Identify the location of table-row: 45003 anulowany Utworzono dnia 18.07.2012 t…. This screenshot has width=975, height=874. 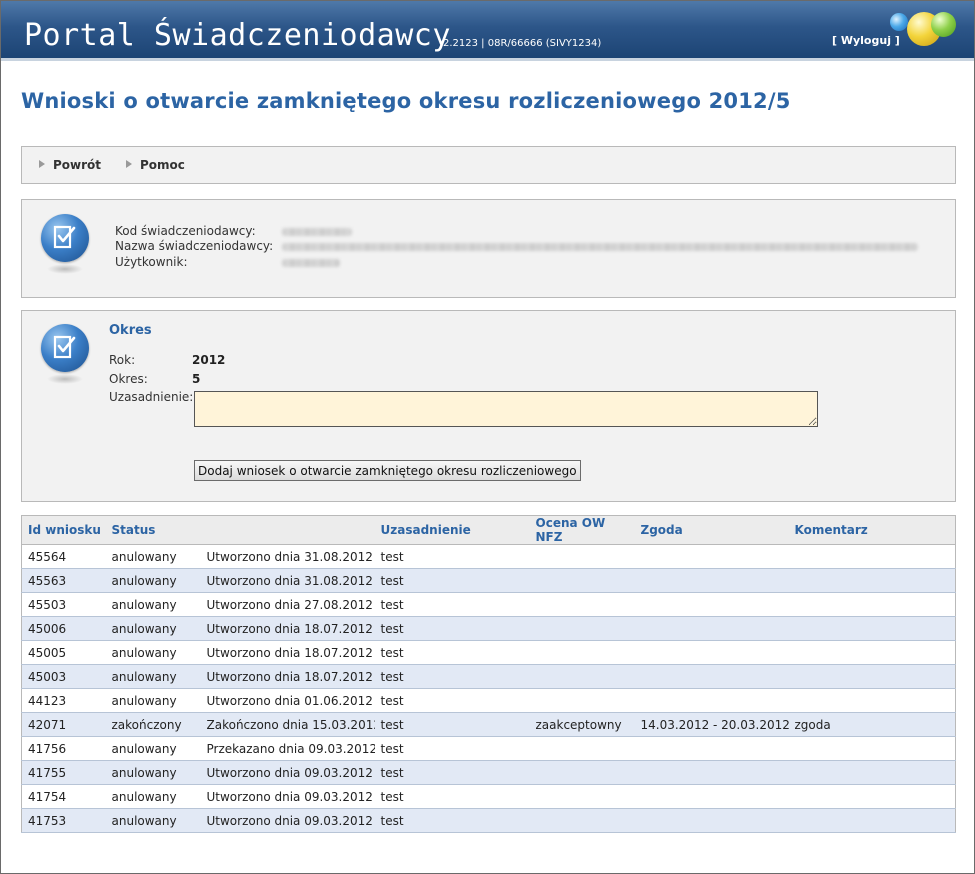
(488, 676).